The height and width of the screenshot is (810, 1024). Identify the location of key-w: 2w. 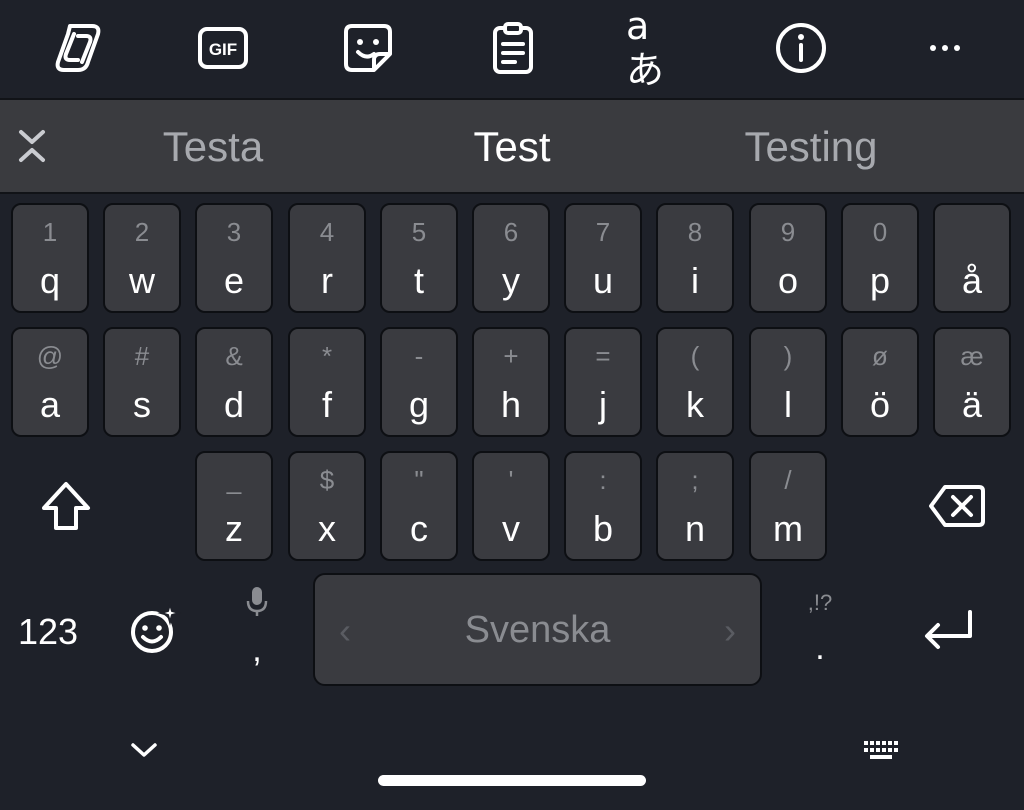
(142, 258).